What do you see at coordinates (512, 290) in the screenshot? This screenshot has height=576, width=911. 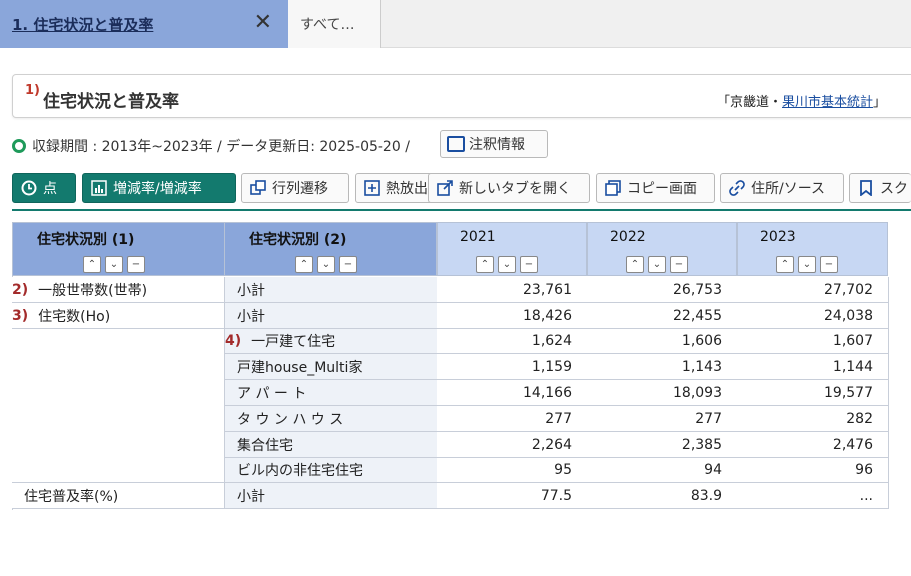 I see `value-cell: 23,761` at bounding box center [512, 290].